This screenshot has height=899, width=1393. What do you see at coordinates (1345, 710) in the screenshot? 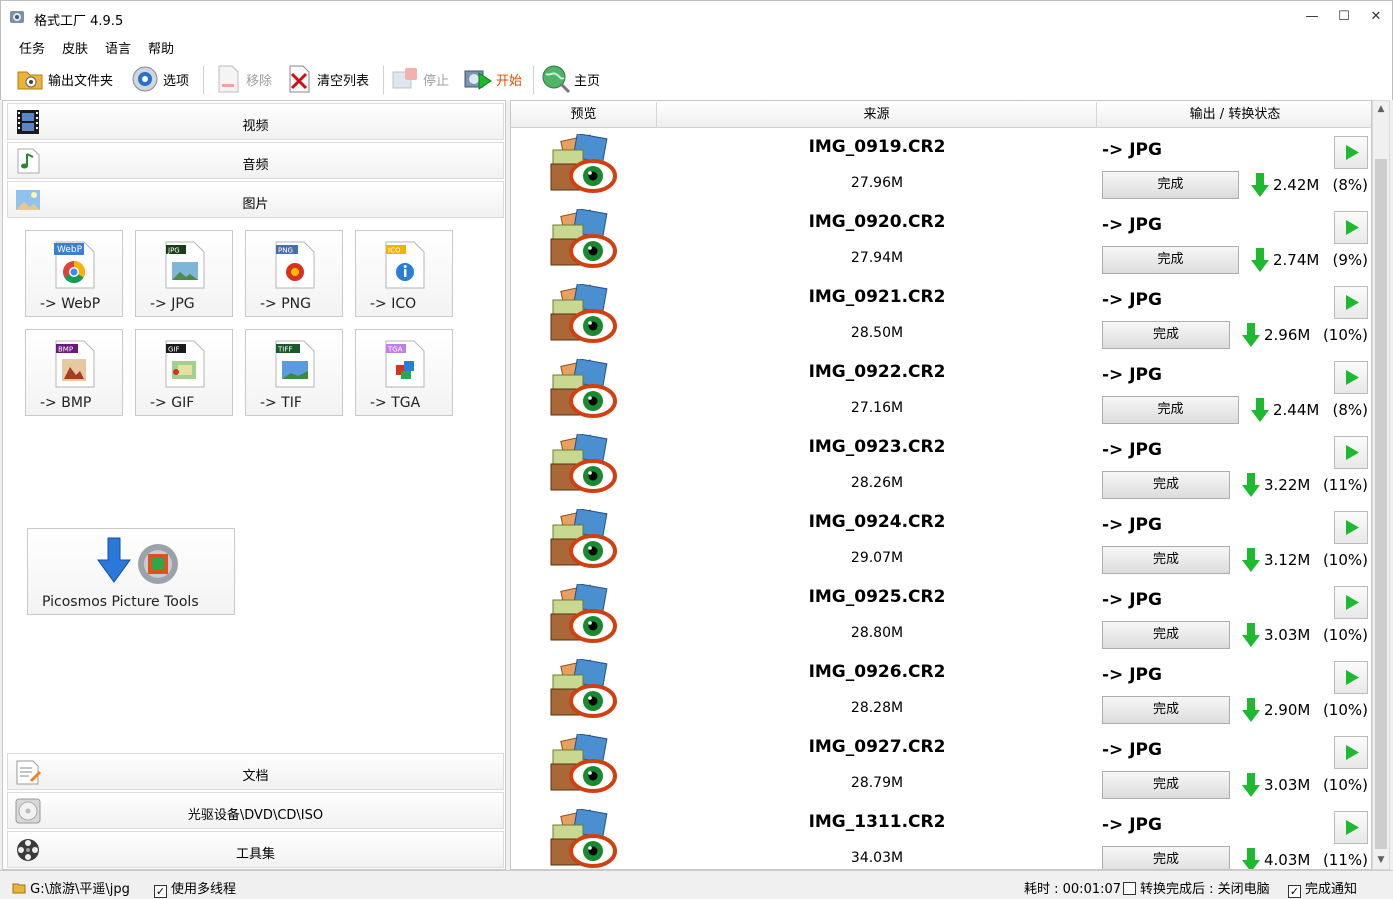
I see `compression-ratio: (10%)` at bounding box center [1345, 710].